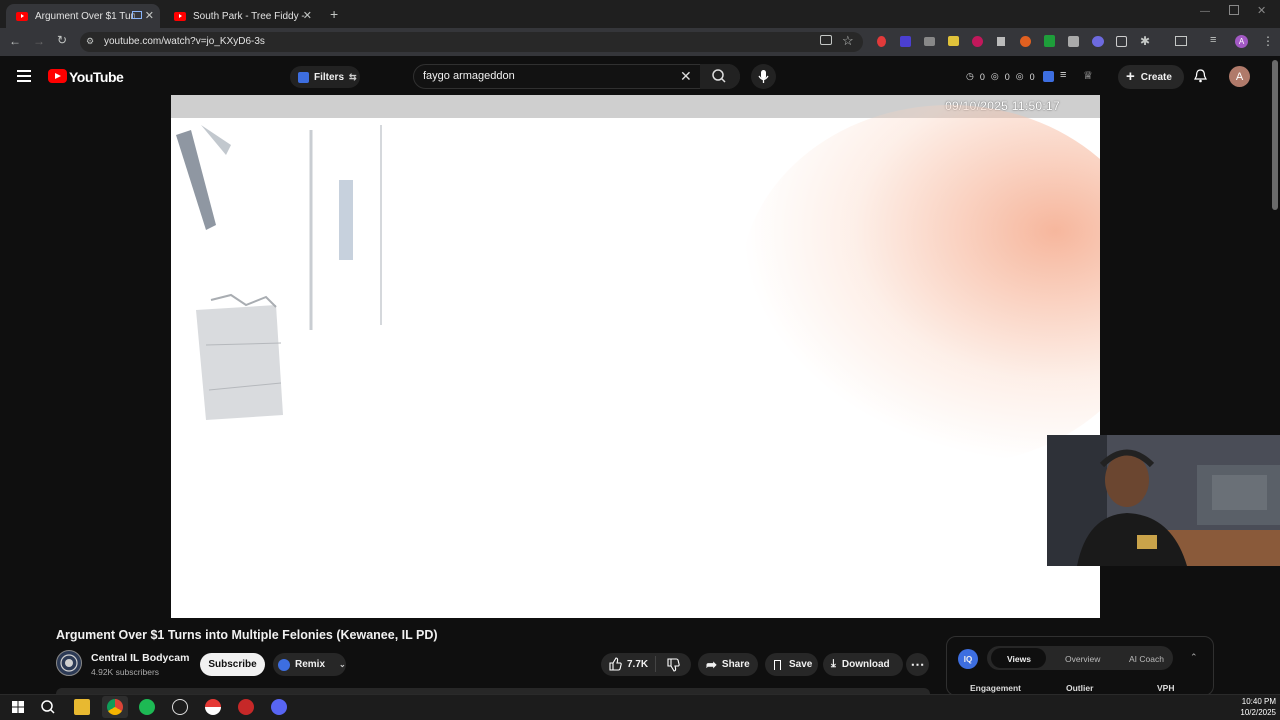 This screenshot has height=720, width=1280. Describe the element at coordinates (309, 664) in the screenshot. I see `remix-button: Remix ⌄` at that location.